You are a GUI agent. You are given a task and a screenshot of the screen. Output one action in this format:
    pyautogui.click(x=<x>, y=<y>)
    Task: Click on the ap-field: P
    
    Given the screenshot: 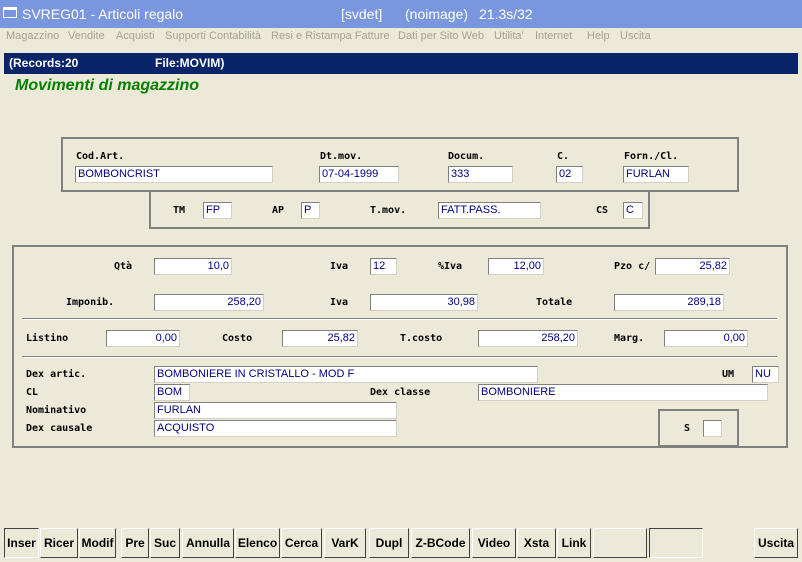 What is the action you would take?
    pyautogui.click(x=310, y=210)
    